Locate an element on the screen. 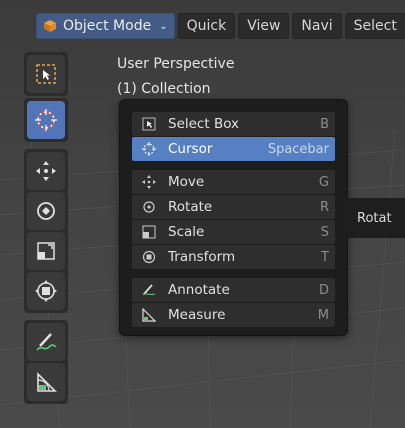  menu-item-scale: Scale S is located at coordinates (233, 232).